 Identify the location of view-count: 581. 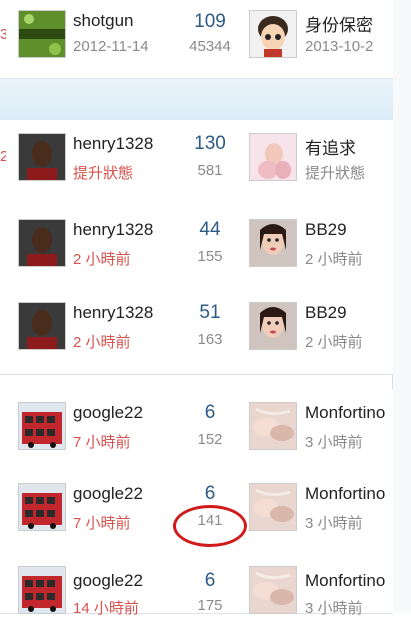
(210, 170).